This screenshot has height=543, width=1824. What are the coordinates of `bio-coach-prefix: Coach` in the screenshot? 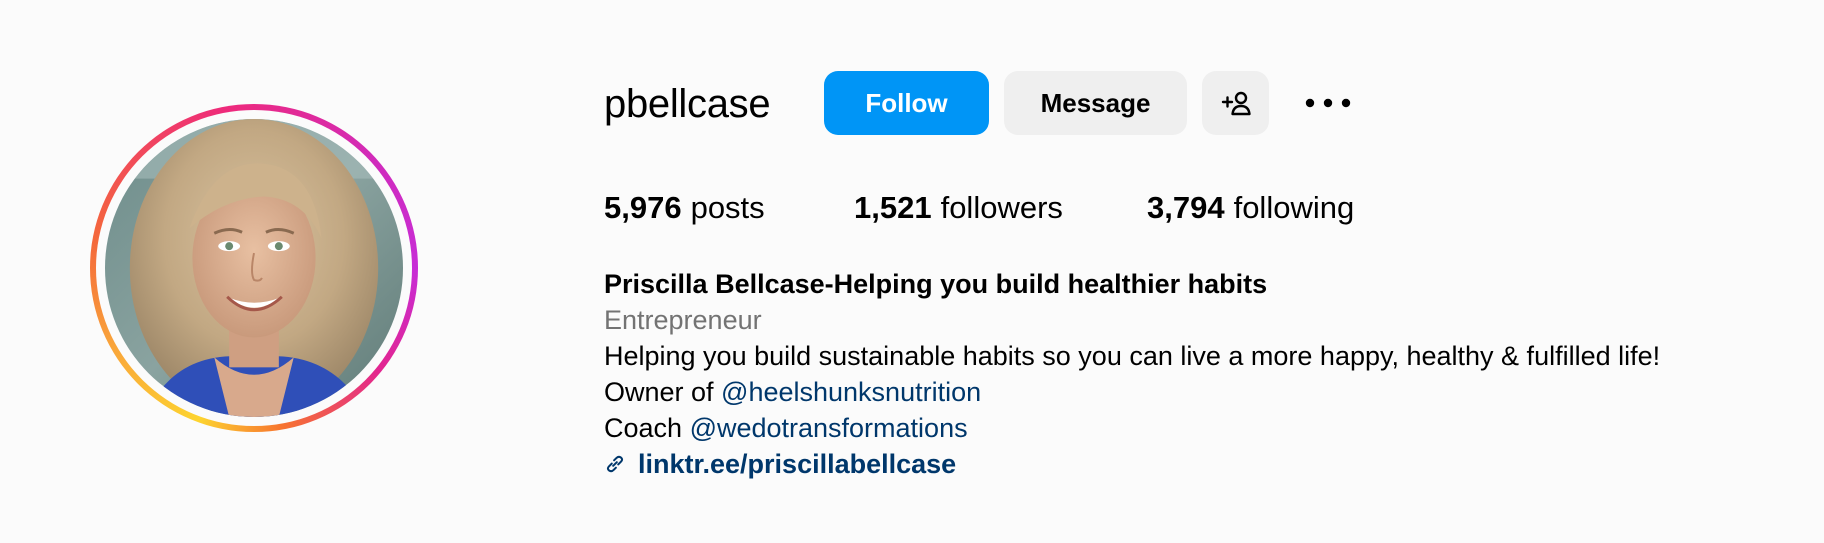 It's located at (647, 428).